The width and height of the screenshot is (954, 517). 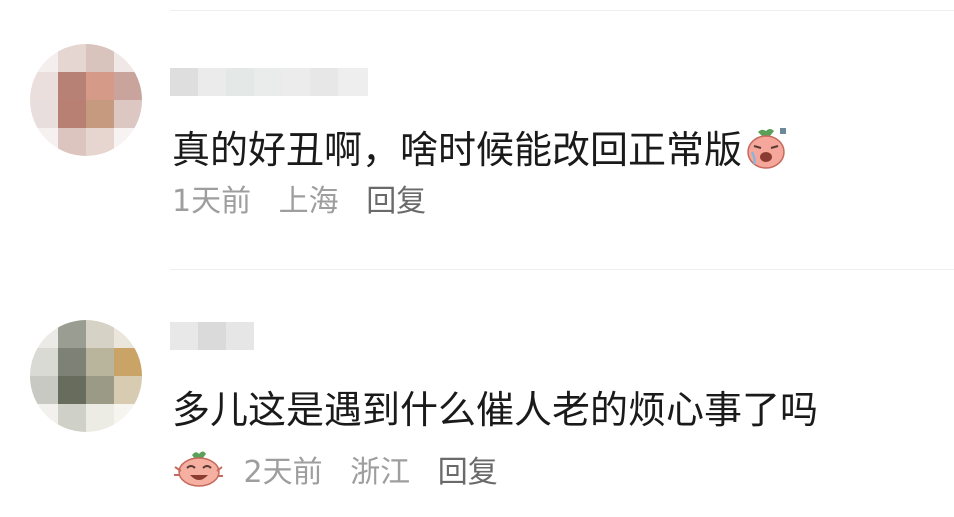 I want to click on comment-text-content: 多儿这是遇到什么催人老的烦心事了吗, so click(x=495, y=410).